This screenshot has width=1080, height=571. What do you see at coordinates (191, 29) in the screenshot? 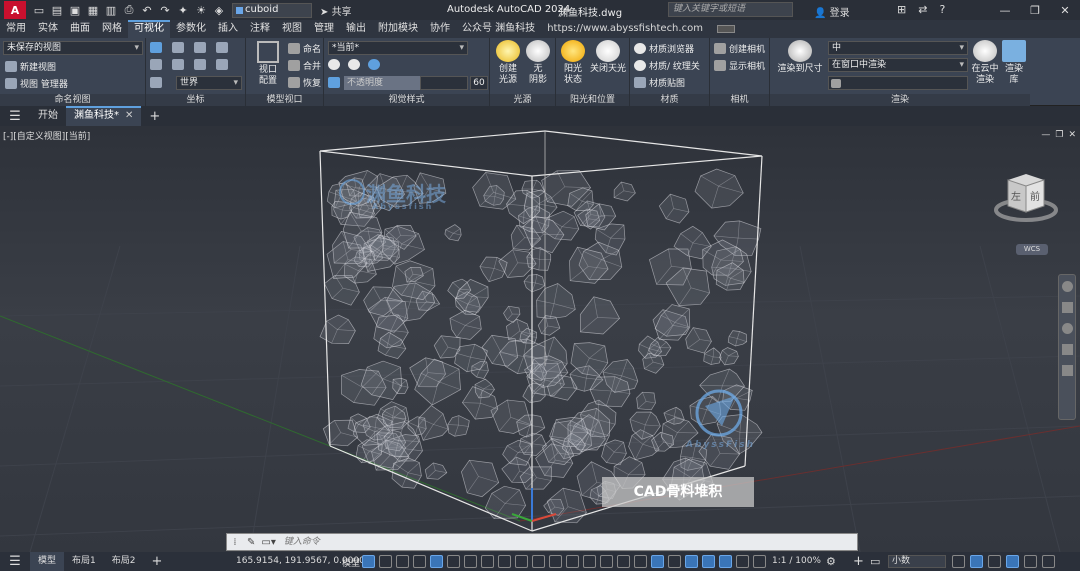
I see `ribbon-tab-5: 参数化` at bounding box center [191, 29].